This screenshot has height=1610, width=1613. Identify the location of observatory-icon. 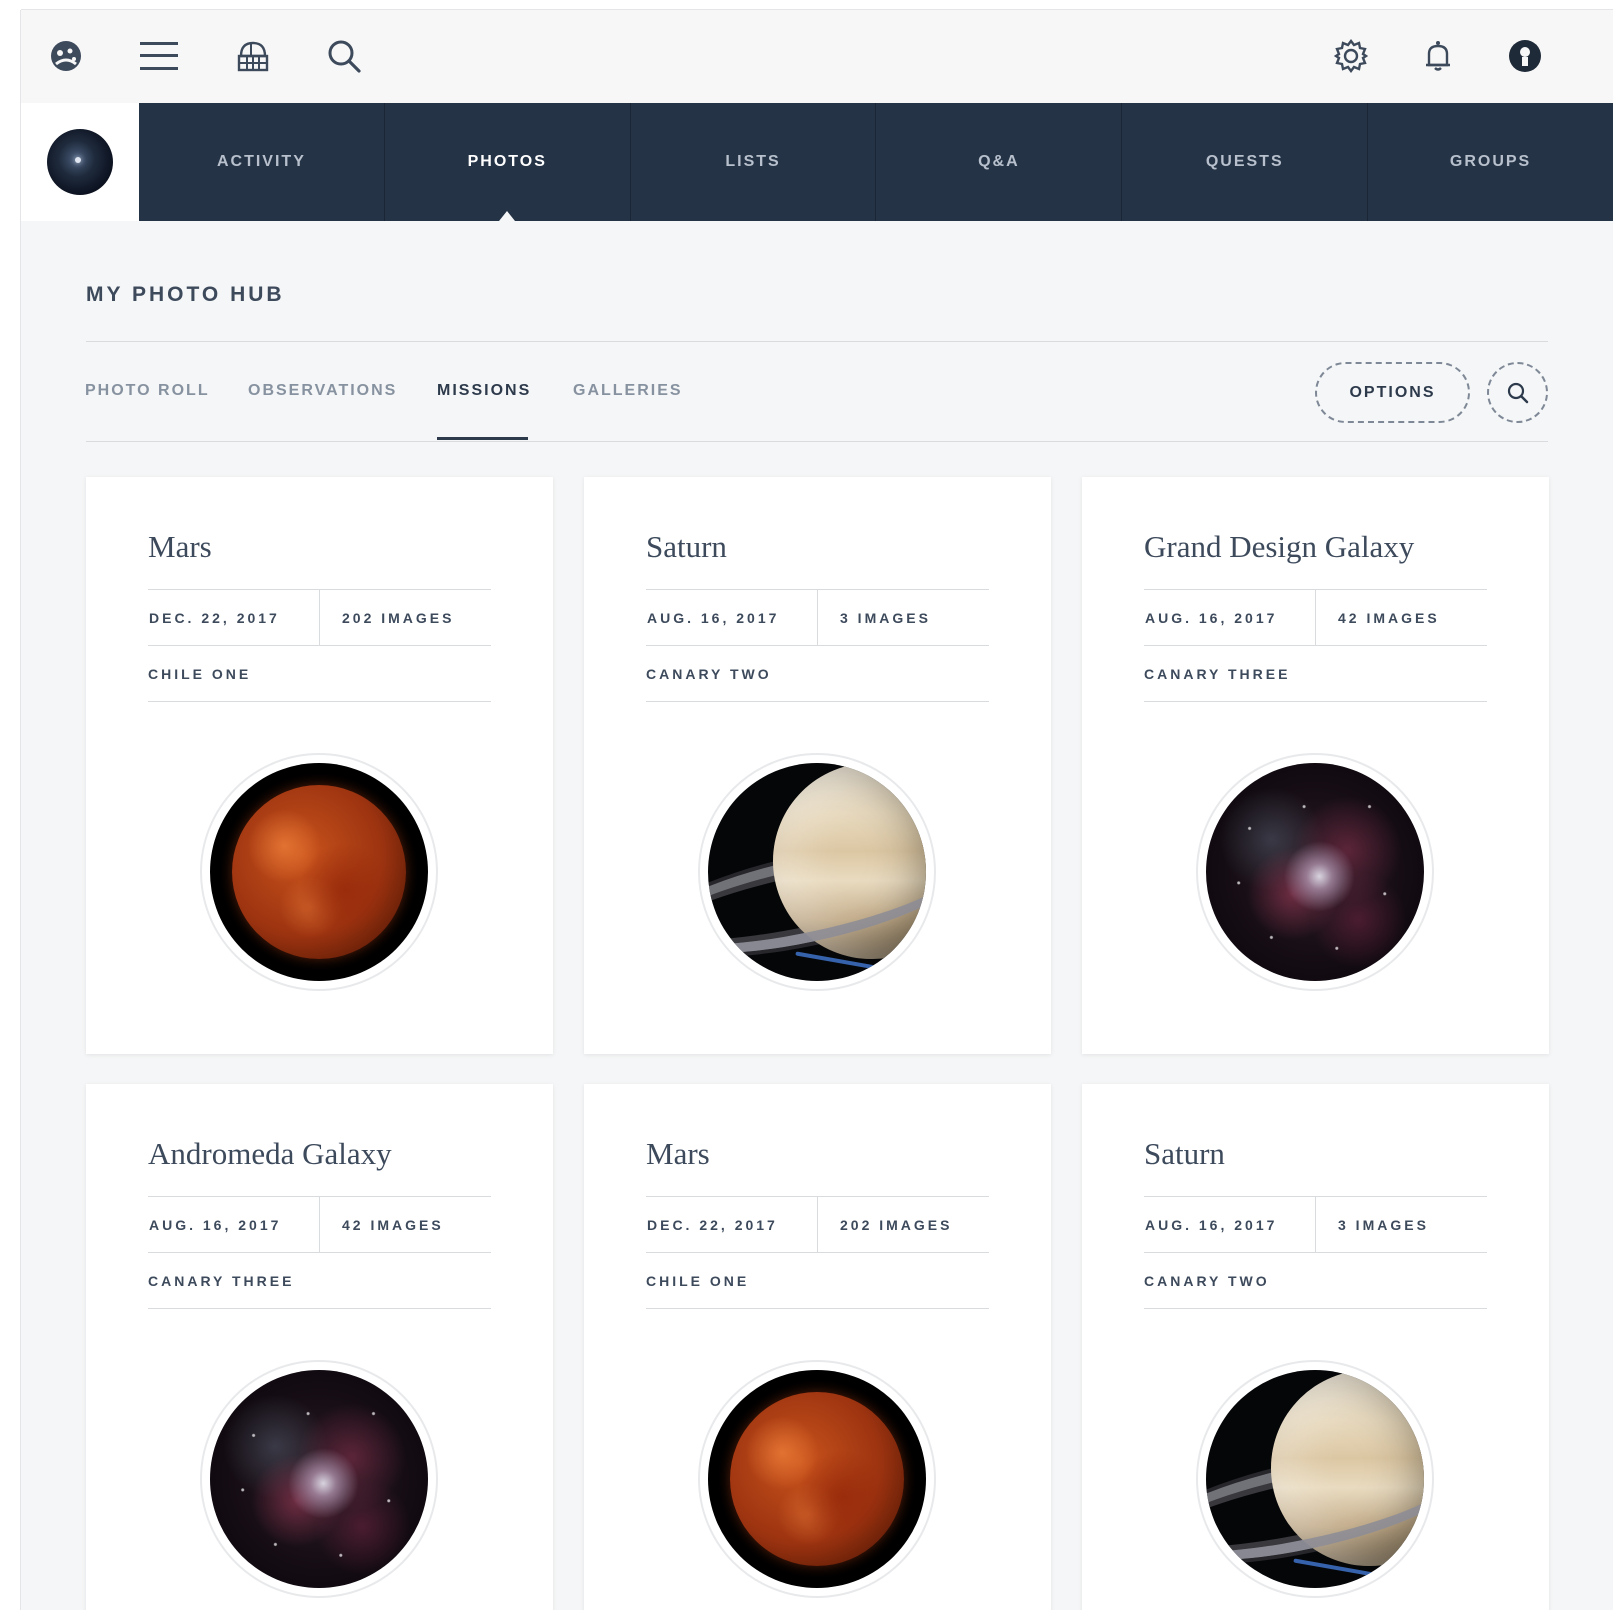
(253, 56).